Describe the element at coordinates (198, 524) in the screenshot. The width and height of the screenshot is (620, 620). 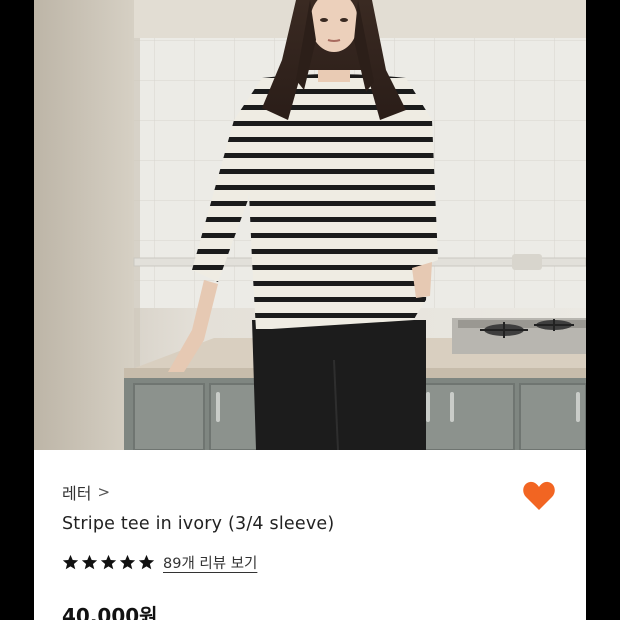
I see `product-title: Stripe tee in ivory (3/4 sleeve)` at that location.